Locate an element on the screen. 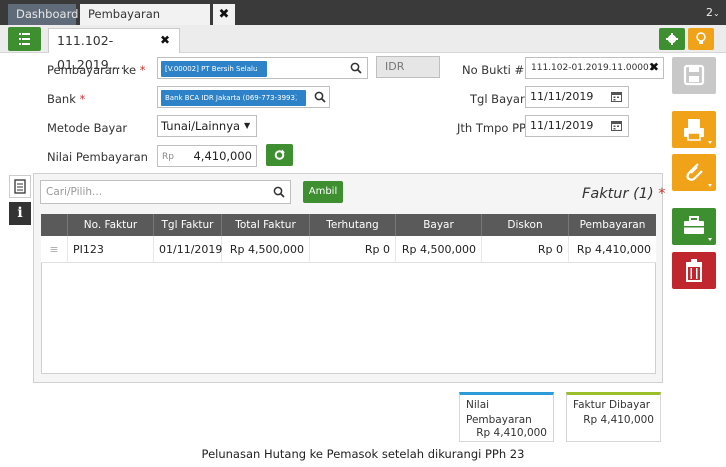  nilai-currency-prefix: Rp is located at coordinates (168, 157).